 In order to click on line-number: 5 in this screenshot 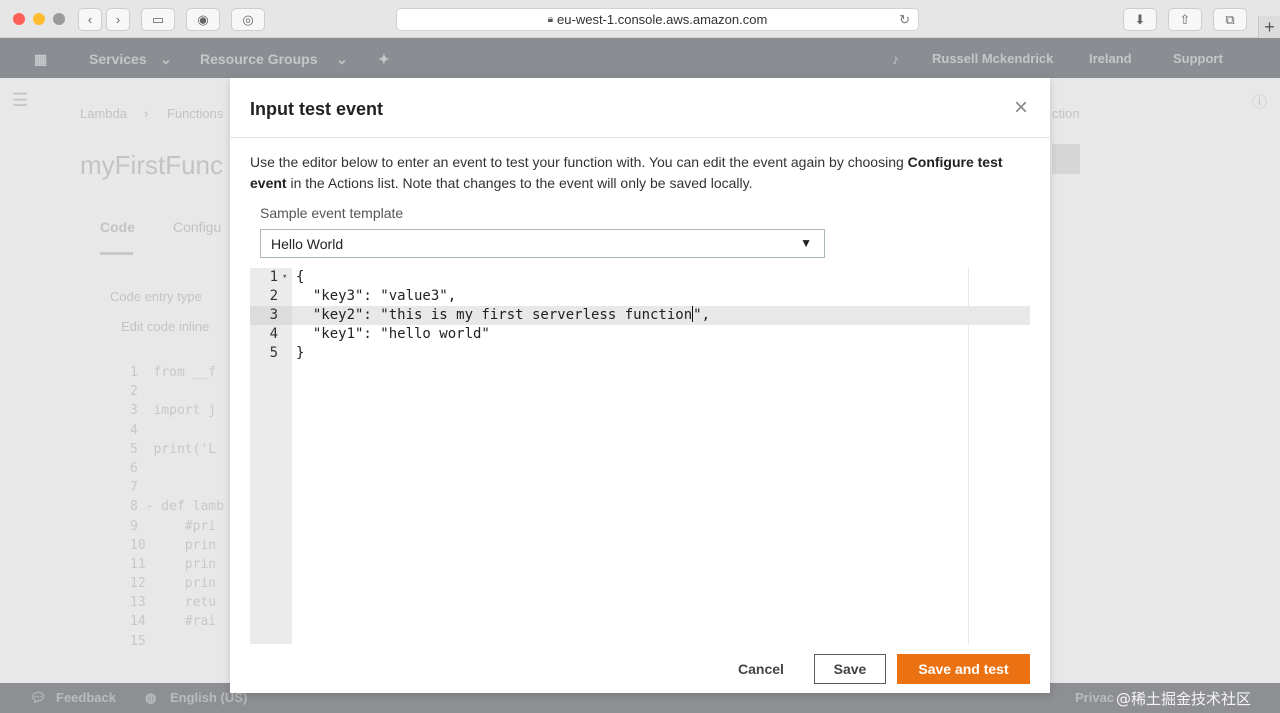, I will do `click(273, 353)`.